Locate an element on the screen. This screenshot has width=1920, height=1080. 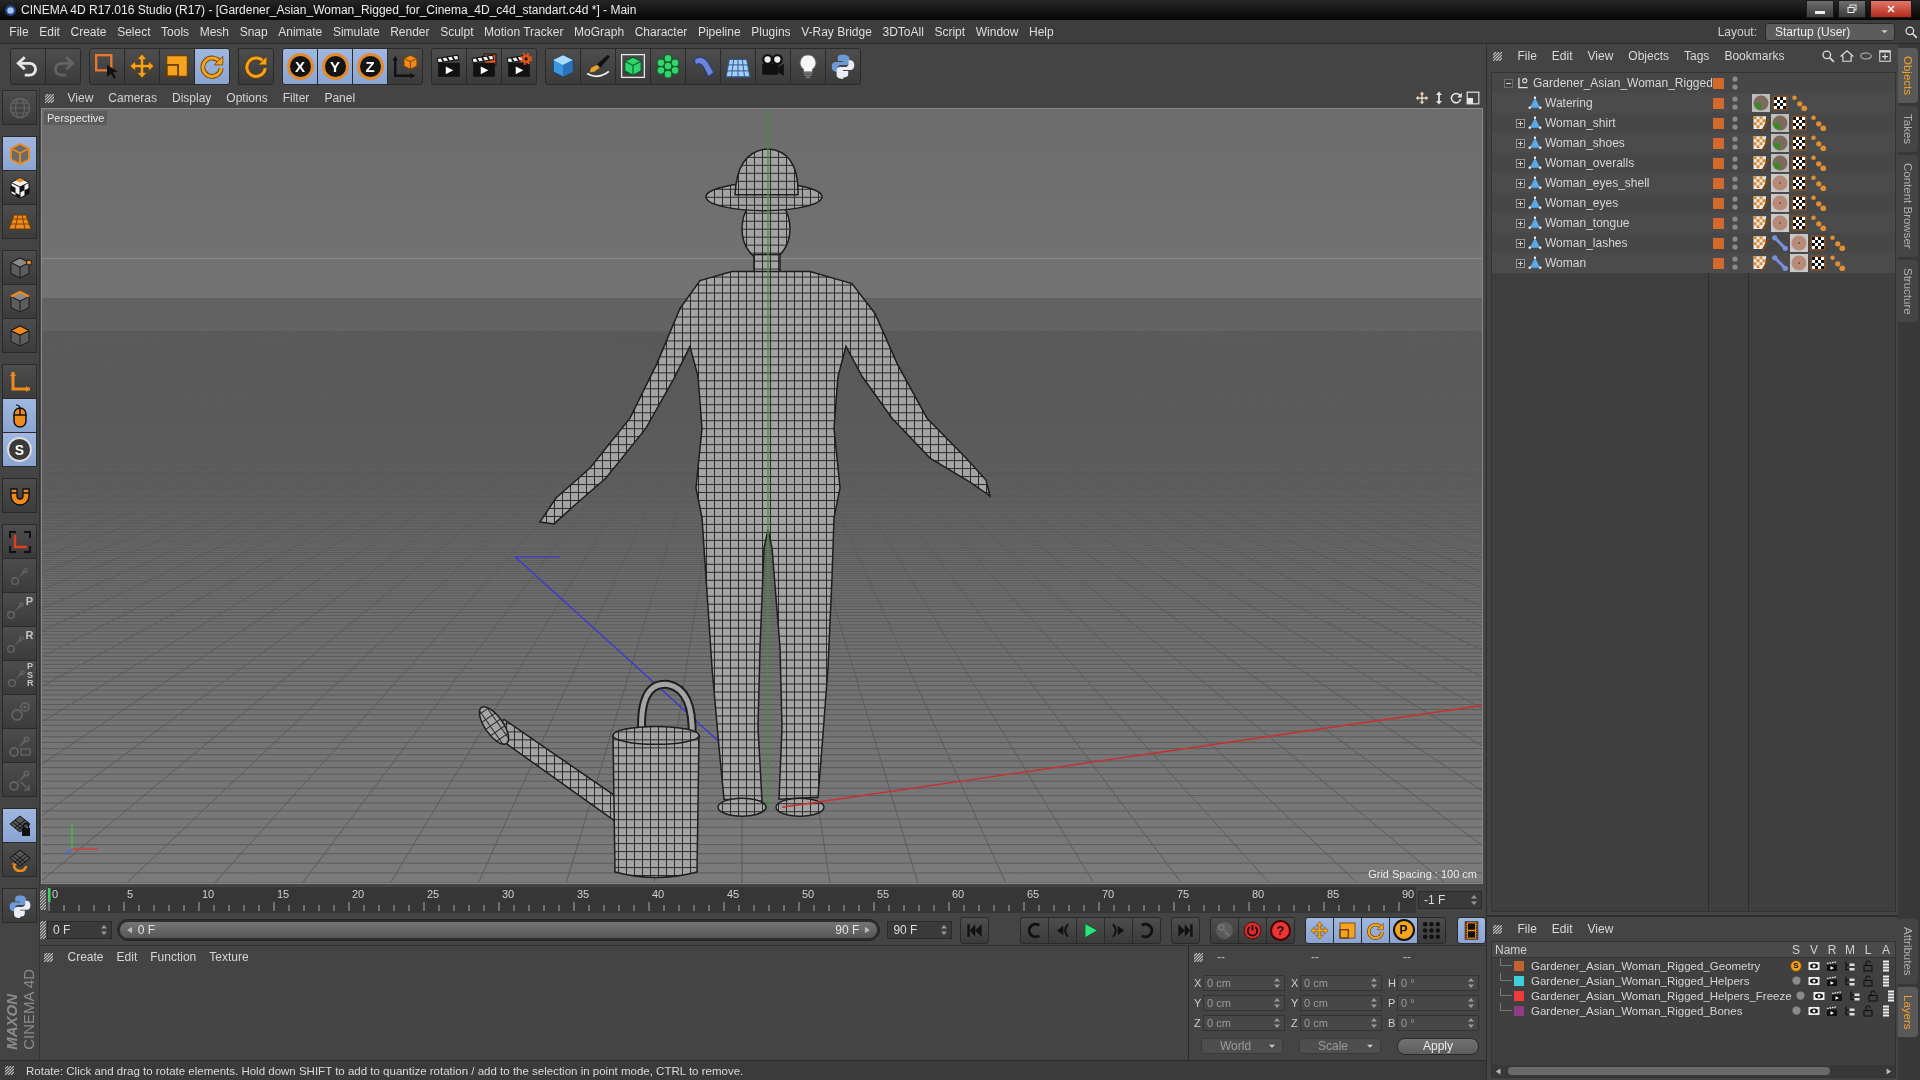
object-row: Woman is located at coordinates (1693, 263).